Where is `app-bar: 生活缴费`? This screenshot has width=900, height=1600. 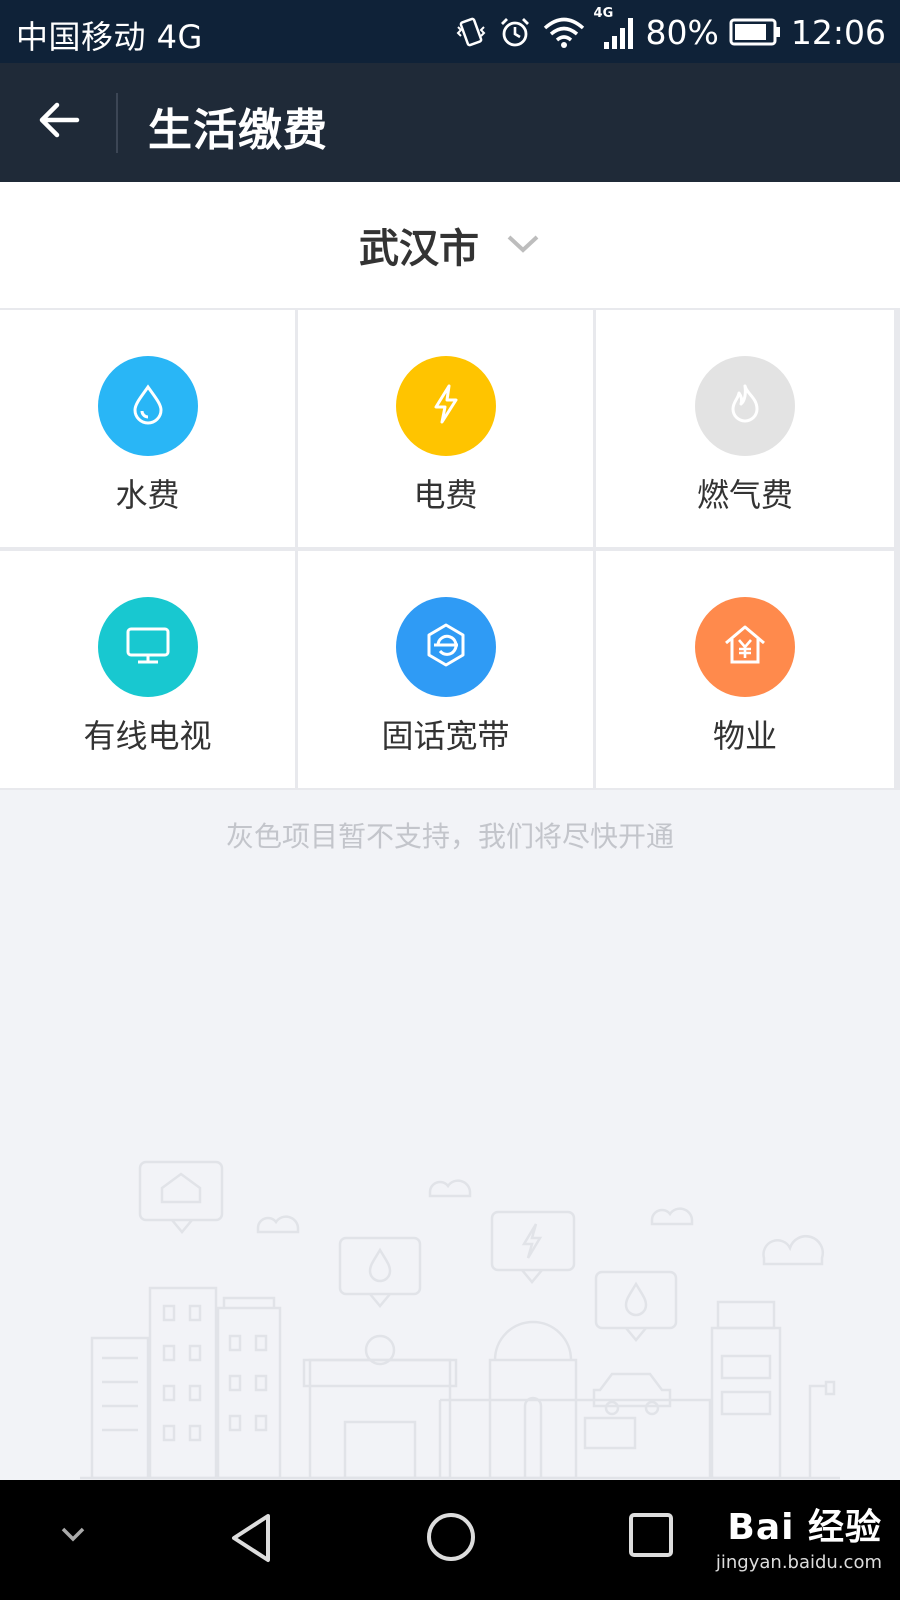 app-bar: 生活缴费 is located at coordinates (450, 122).